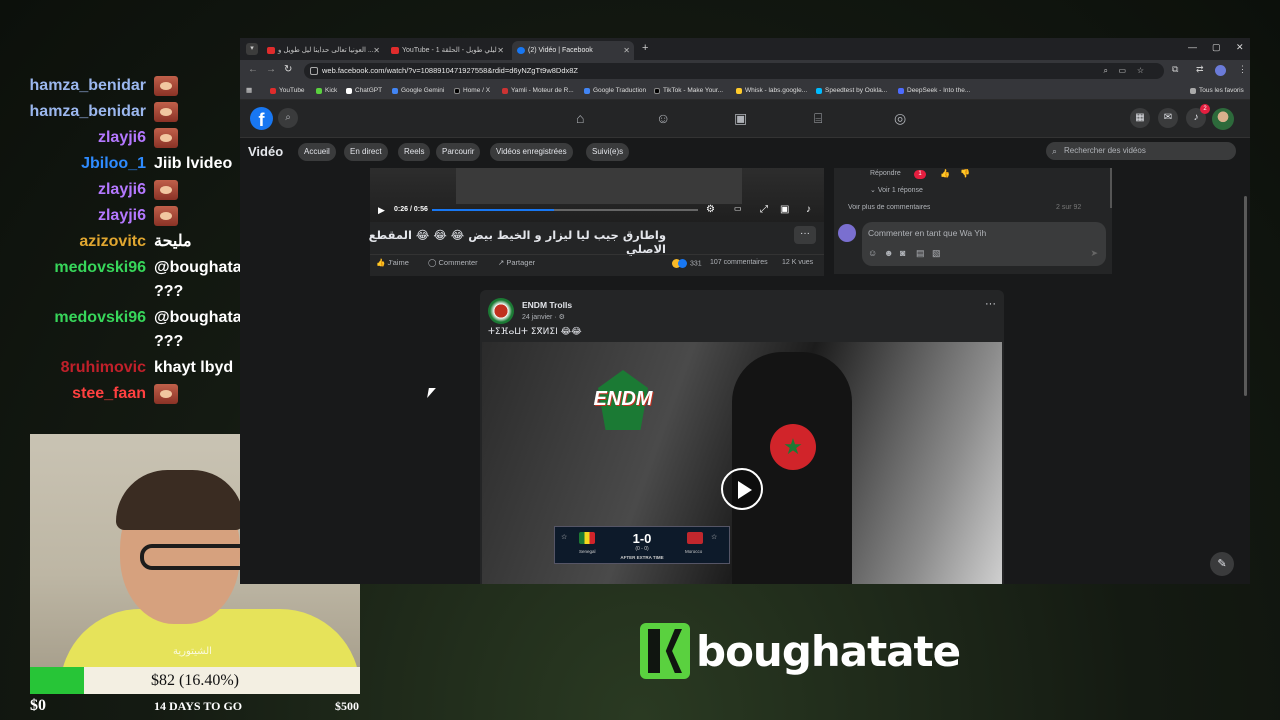 Image resolution: width=1280 pixels, height=720 pixels. I want to click on bookmark-youtube: YouTube, so click(287, 91).